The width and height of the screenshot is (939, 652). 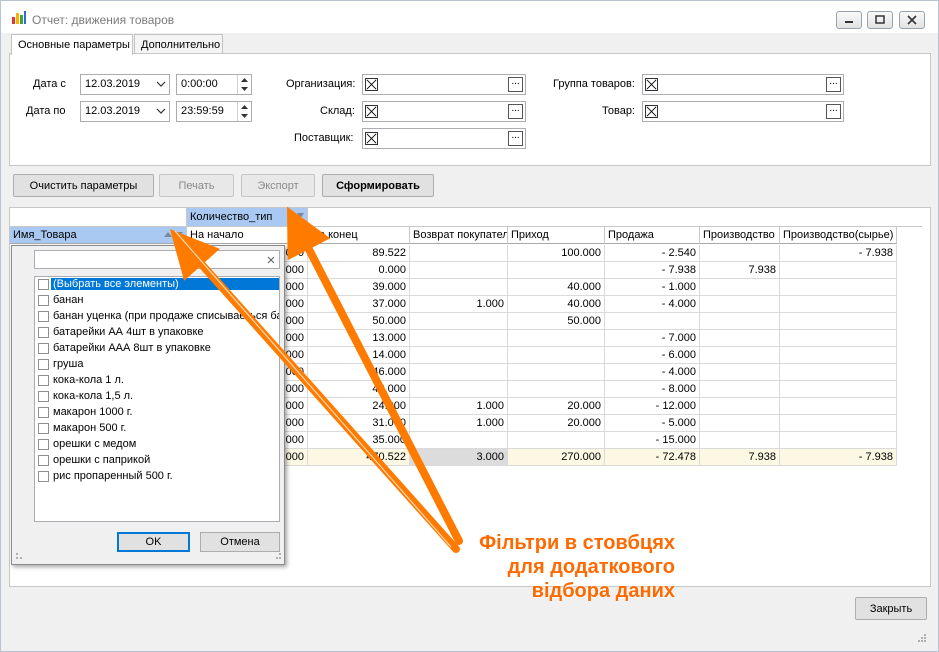 What do you see at coordinates (72, 44) in the screenshot?
I see `tab-main-params: Основные параметры` at bounding box center [72, 44].